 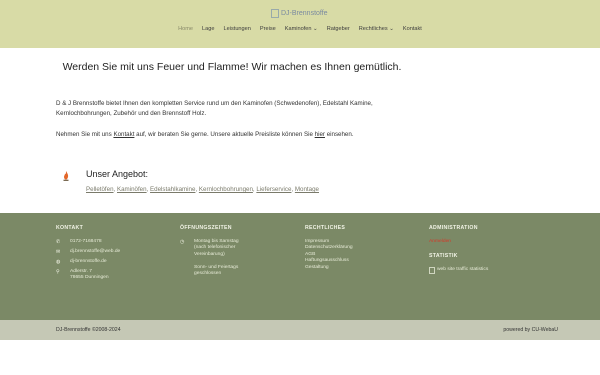 I want to click on footer-address: Adlerstr. 7 78655 Dunningen, so click(x=89, y=275).